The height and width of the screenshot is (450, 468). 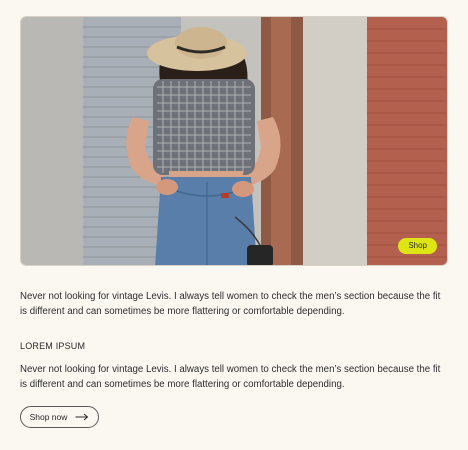 What do you see at coordinates (82, 417) in the screenshot?
I see `arrow-right-icon` at bounding box center [82, 417].